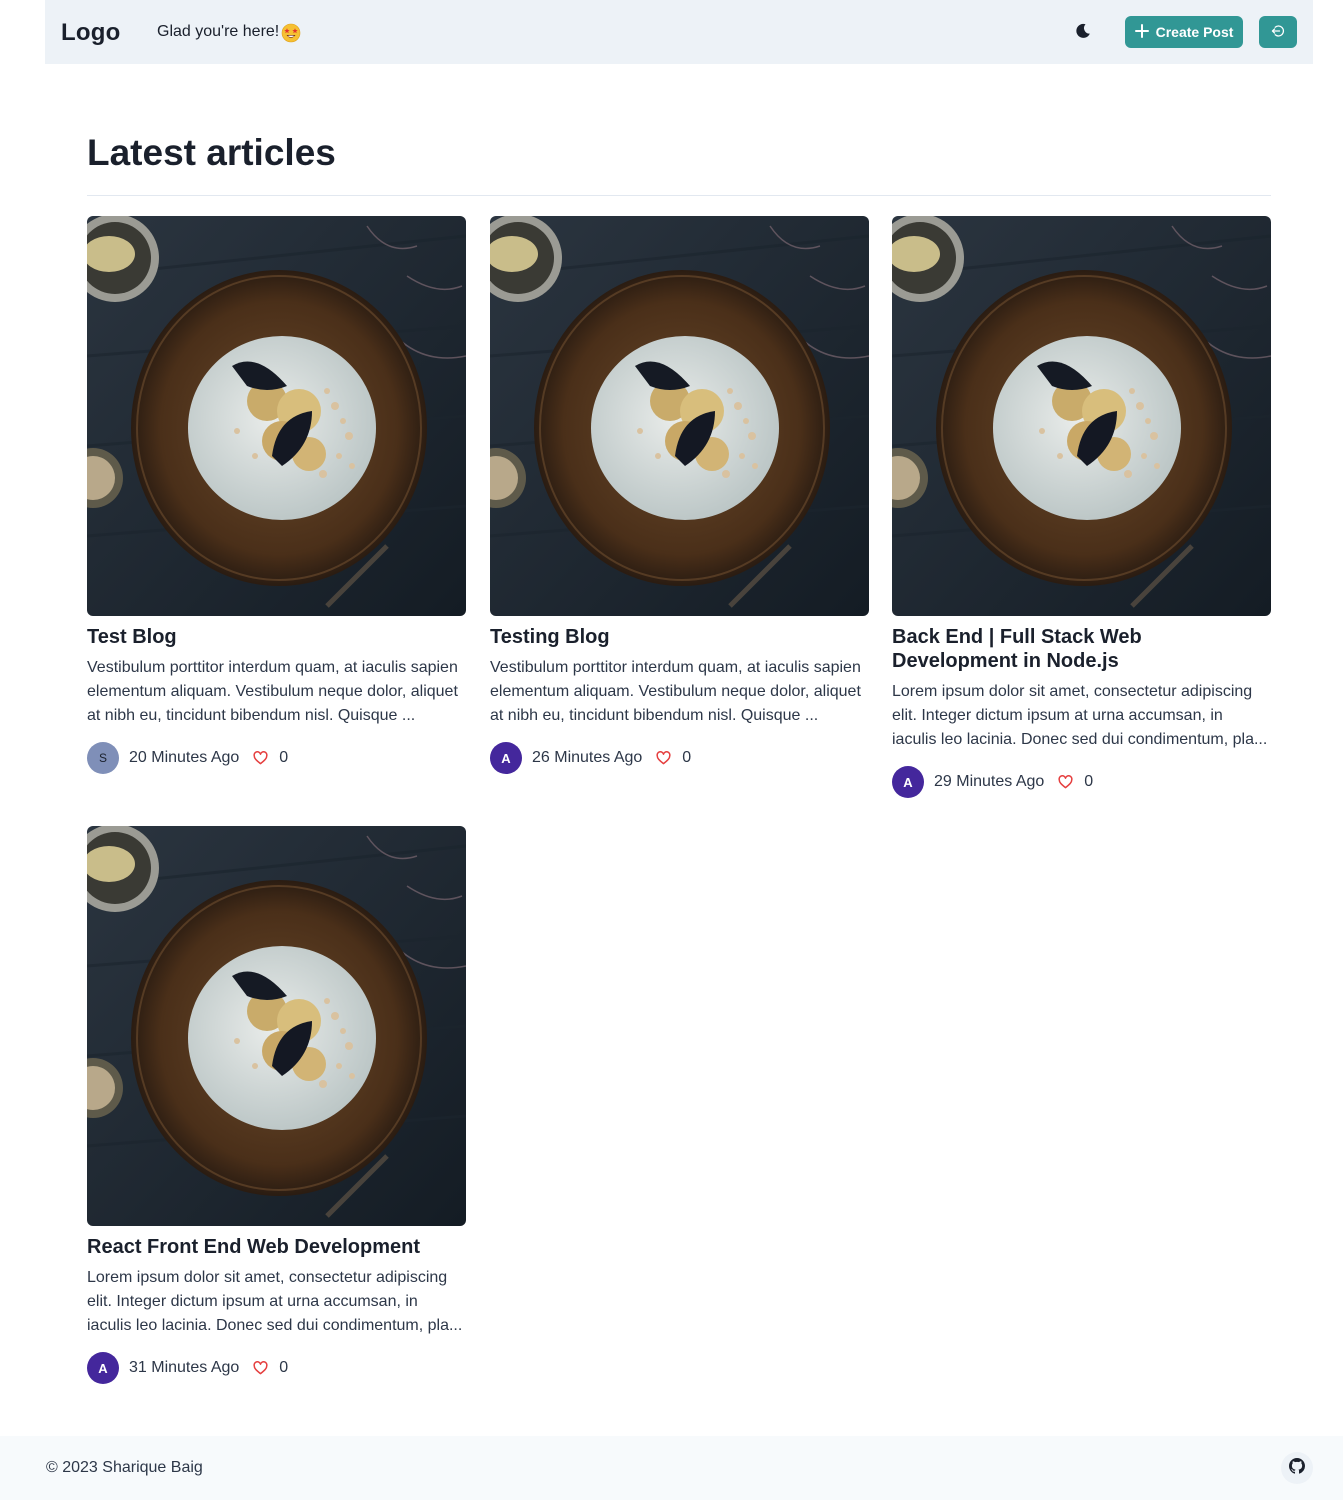 This screenshot has width=1343, height=1500. Describe the element at coordinates (90, 33) in the screenshot. I see `logo: Logo` at that location.